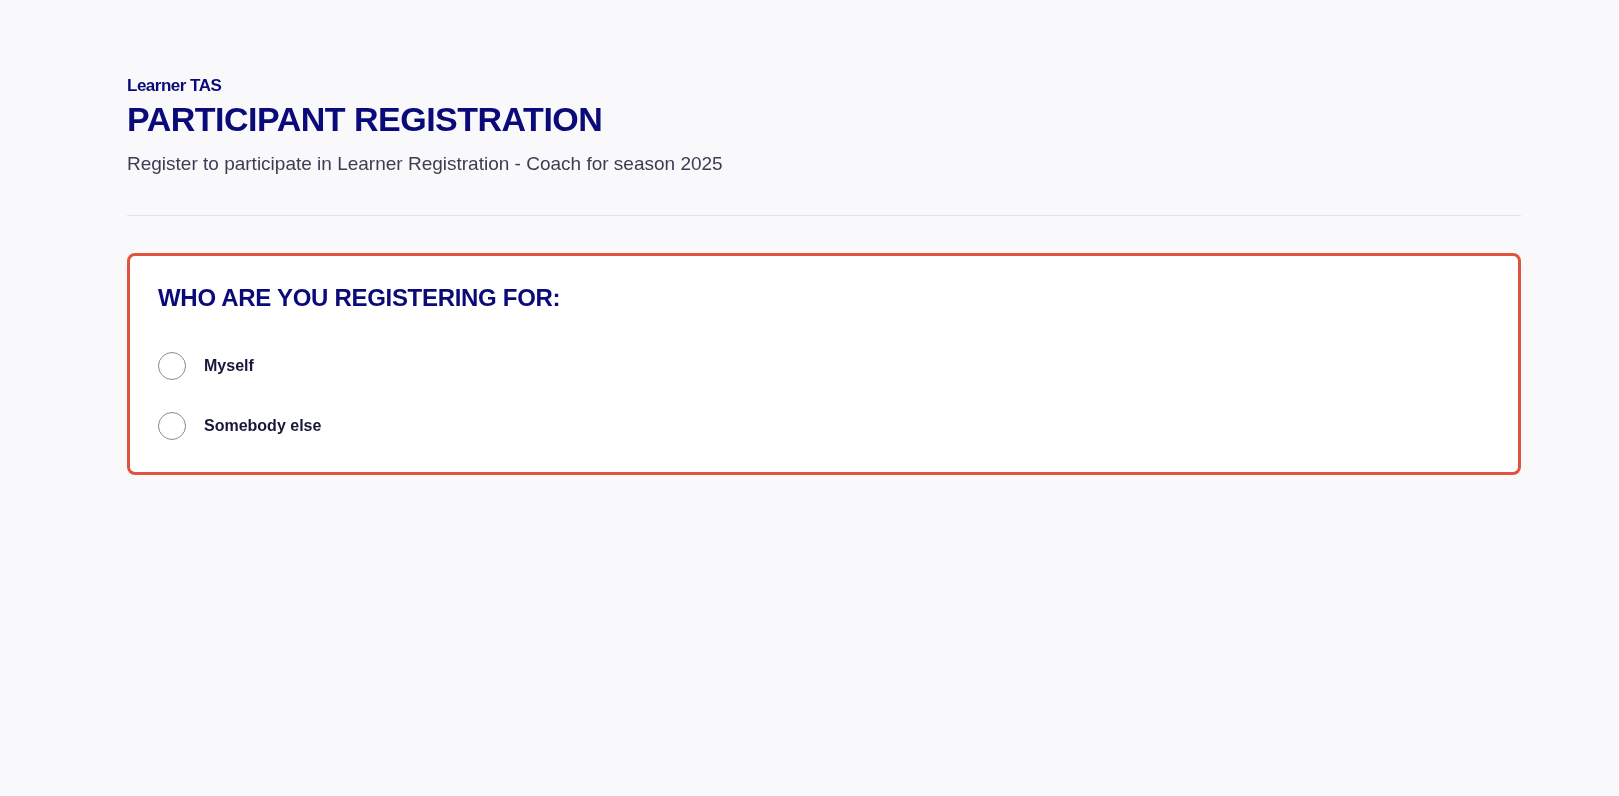 The height and width of the screenshot is (796, 1619). What do you see at coordinates (263, 426) in the screenshot?
I see `radio-label: Somebody else` at bounding box center [263, 426].